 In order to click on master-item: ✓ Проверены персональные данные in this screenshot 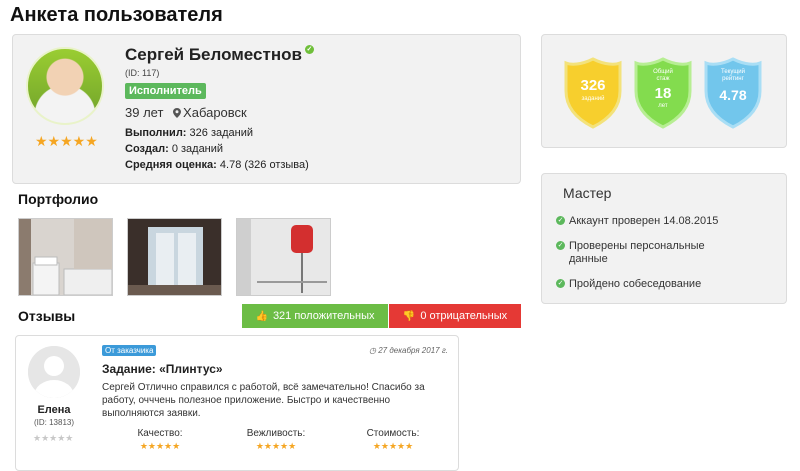, I will do `click(642, 253)`.